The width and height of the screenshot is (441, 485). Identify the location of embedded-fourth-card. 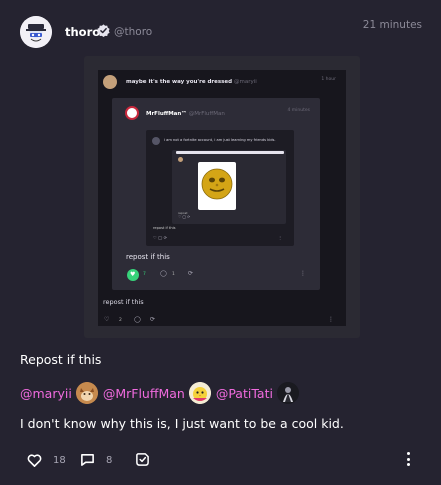
(229, 187).